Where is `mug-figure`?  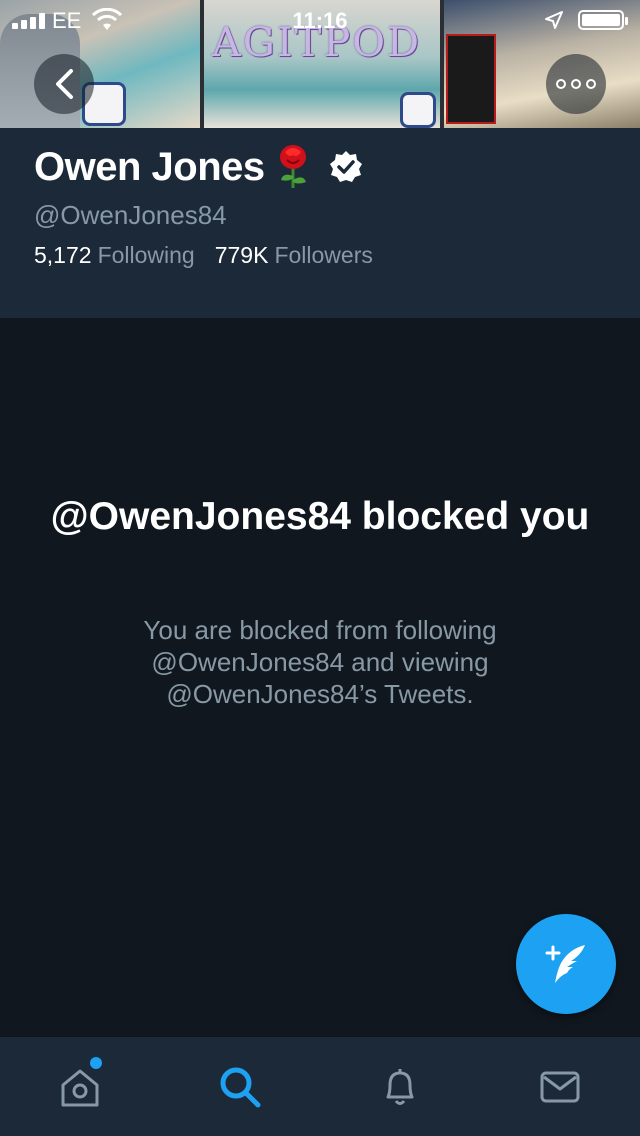 mug-figure is located at coordinates (418, 110).